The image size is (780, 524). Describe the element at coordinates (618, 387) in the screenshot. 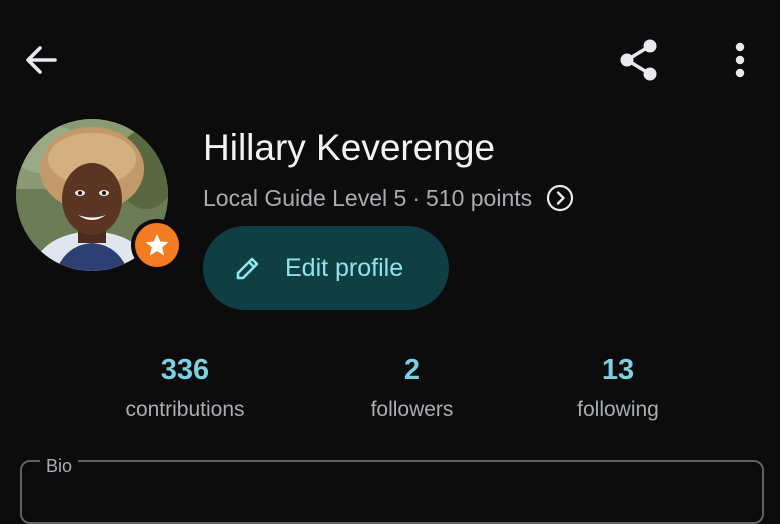

I see `stat-following: 13 following` at that location.